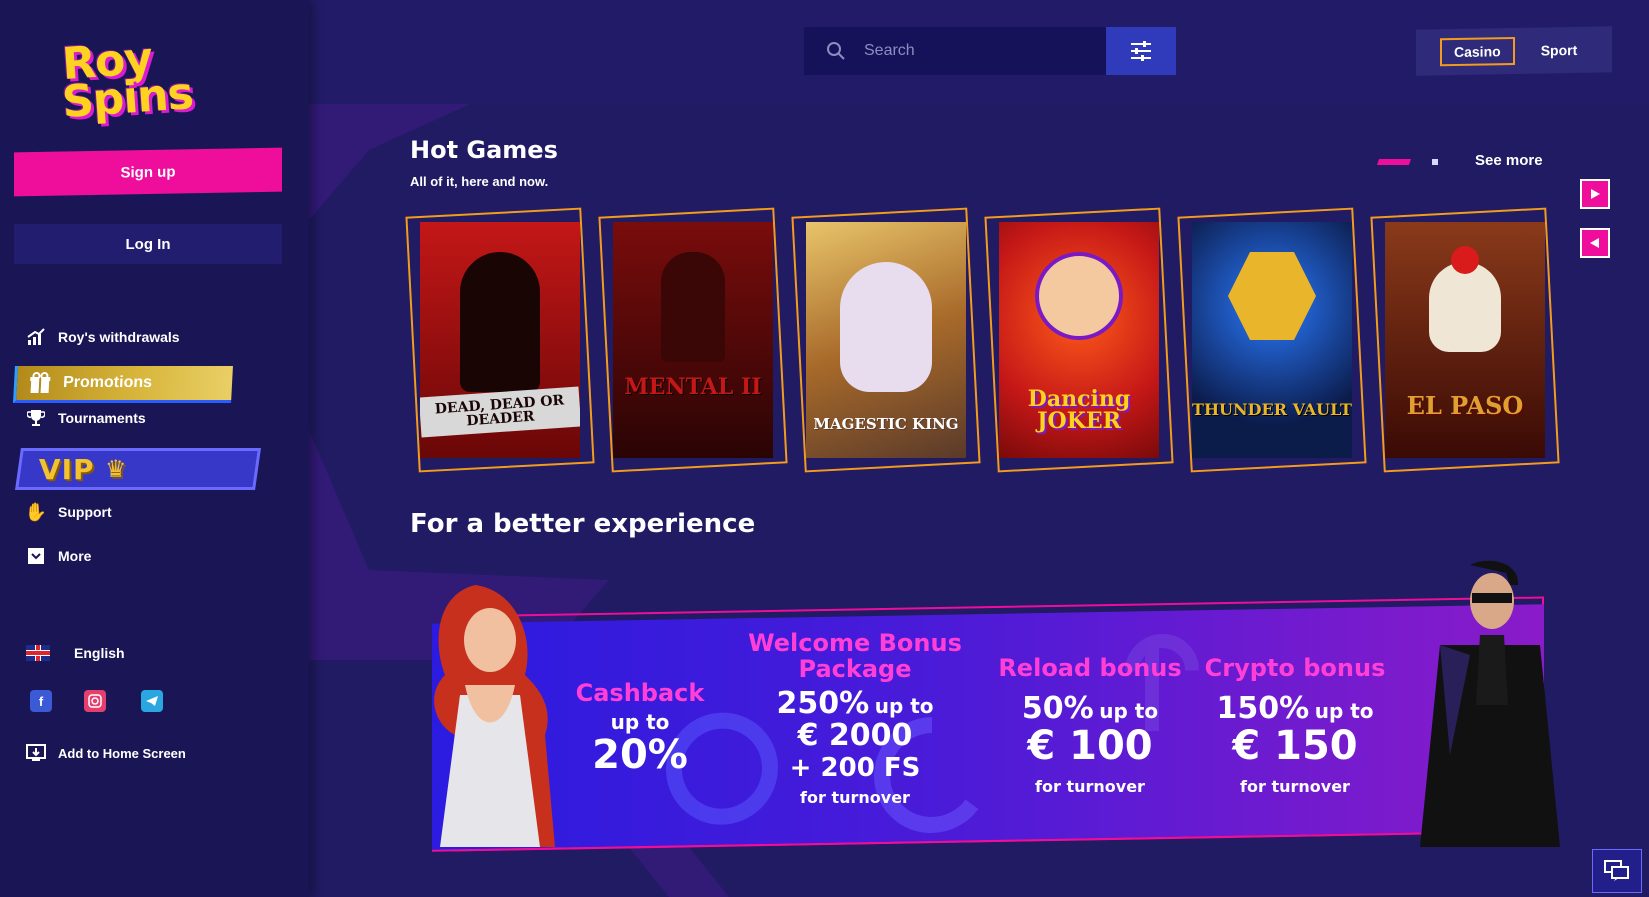 The width and height of the screenshot is (1649, 897). Describe the element at coordinates (1129, 711) in the screenshot. I see `reload-upto: up to` at that location.